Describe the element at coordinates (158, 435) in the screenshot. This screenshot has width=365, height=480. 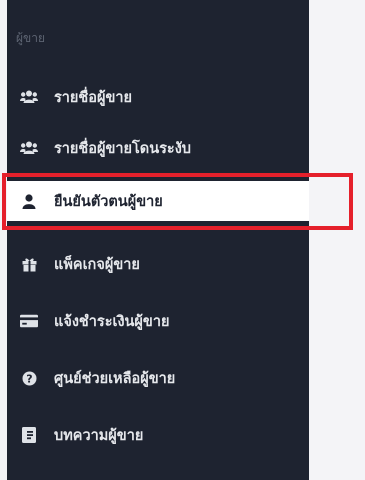
I see `sidebar-item-seller-articles: บทความผู้ขาย` at that location.